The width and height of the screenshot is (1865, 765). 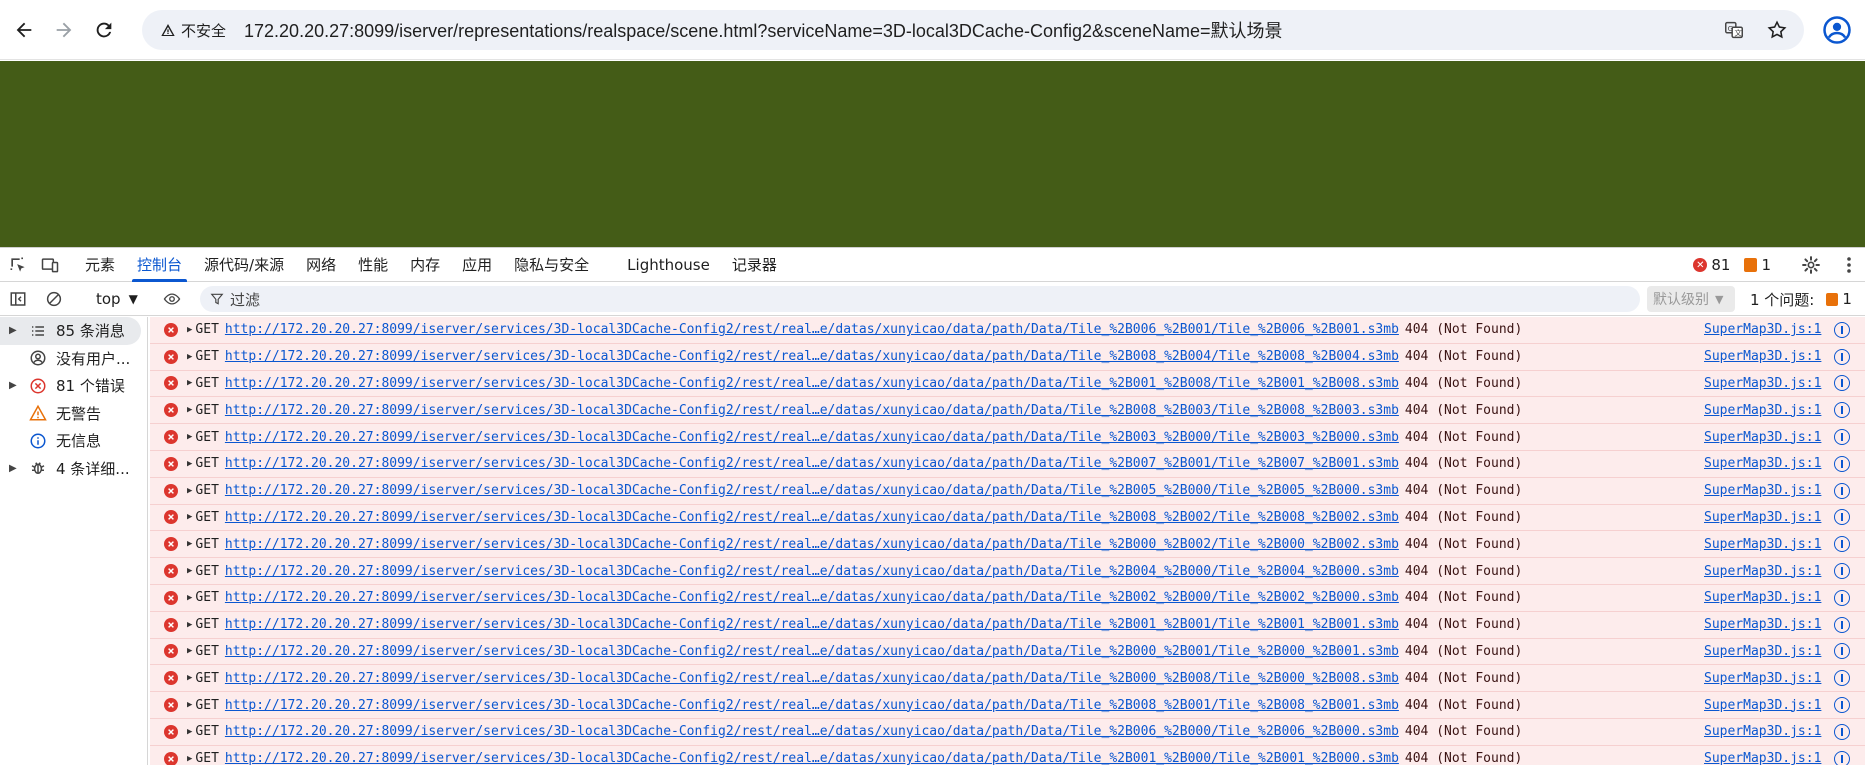 I want to click on settings-gear-icon, so click(x=1811, y=265).